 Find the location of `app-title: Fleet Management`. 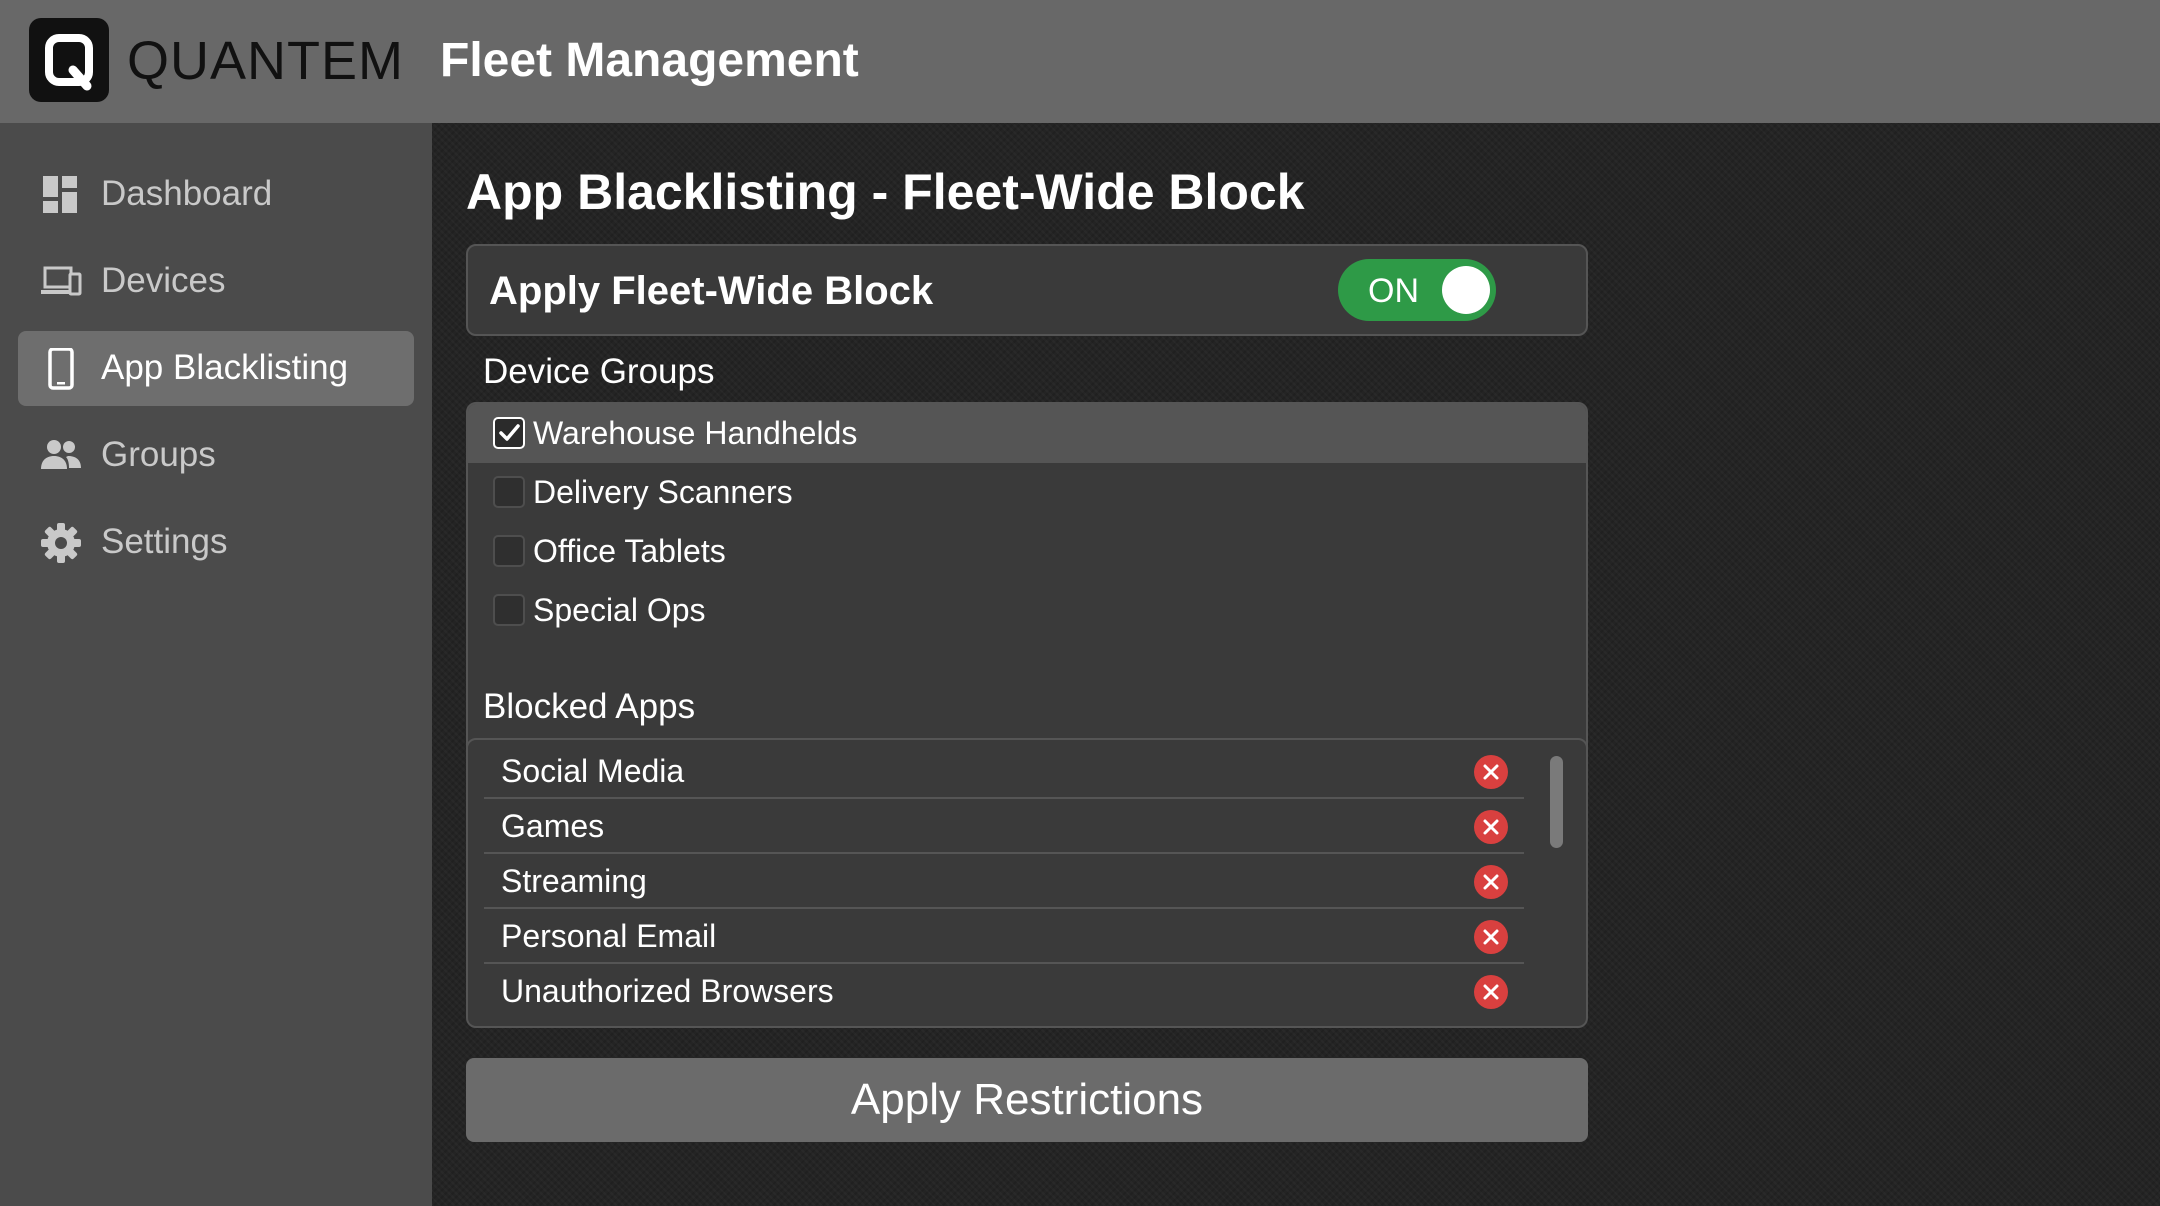

app-title: Fleet Management is located at coordinates (649, 60).